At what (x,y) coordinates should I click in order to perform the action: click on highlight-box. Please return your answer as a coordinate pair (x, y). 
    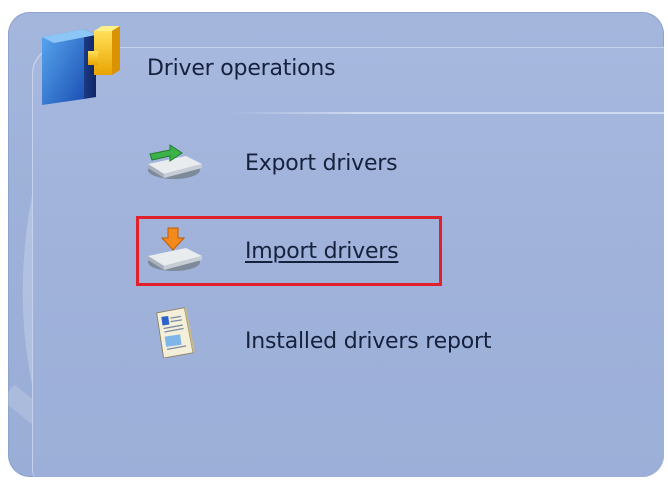
    Looking at the image, I should click on (289, 251).